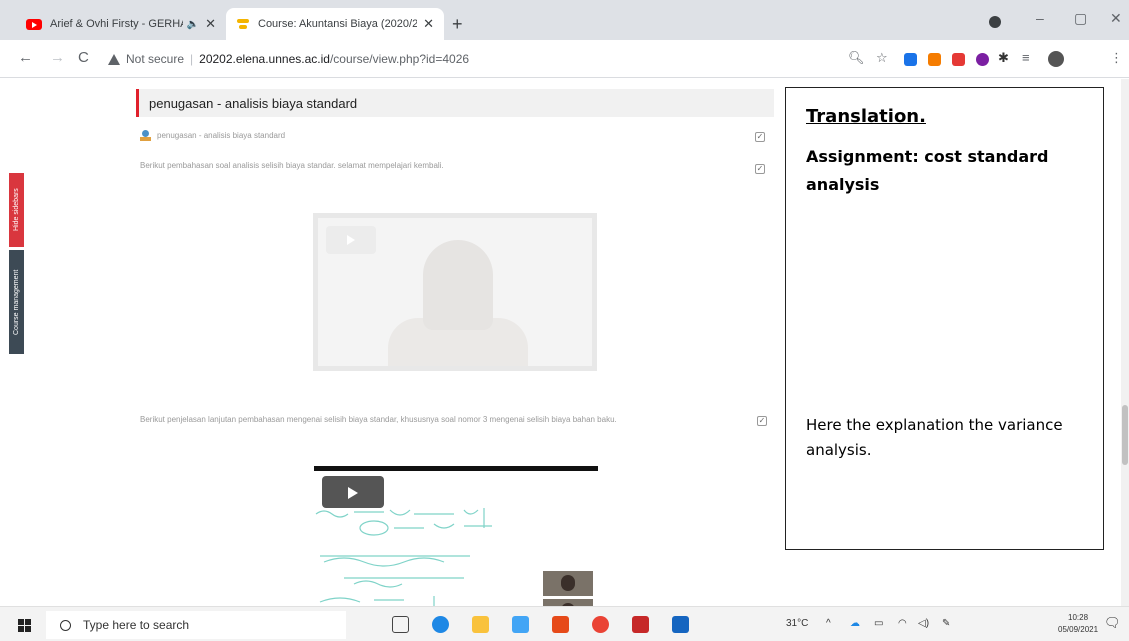  What do you see at coordinates (24, 625) in the screenshot?
I see `windows-start-icon` at bounding box center [24, 625].